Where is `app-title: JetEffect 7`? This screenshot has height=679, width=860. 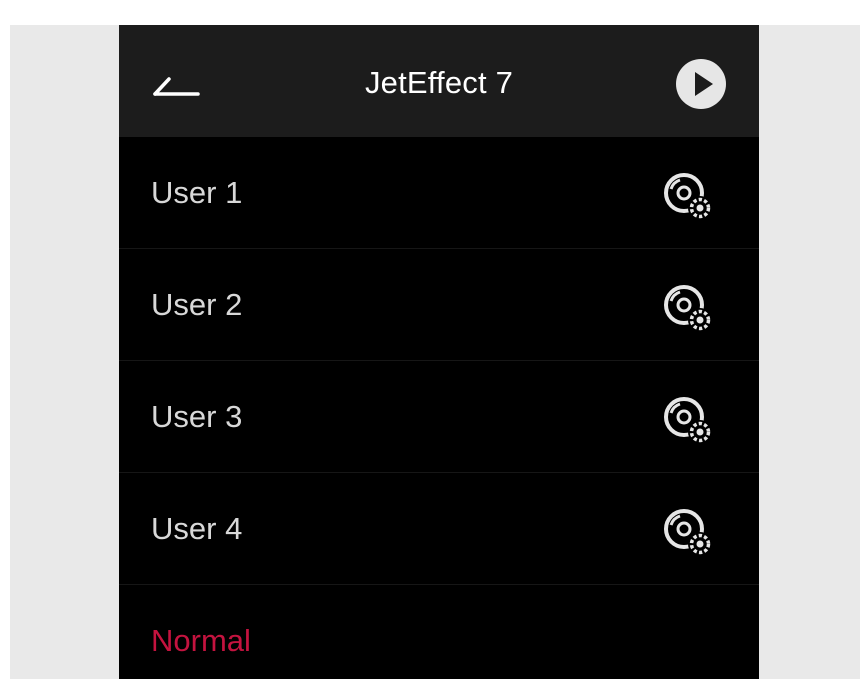 app-title: JetEffect 7 is located at coordinates (439, 82).